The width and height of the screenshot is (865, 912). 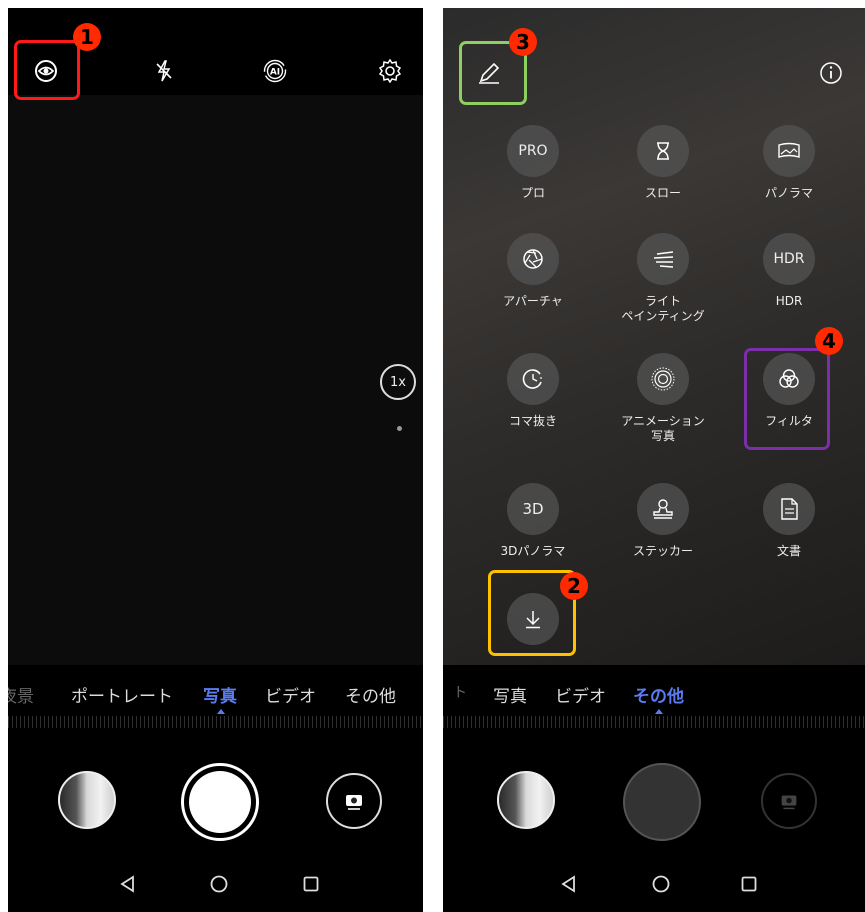 What do you see at coordinates (122, 694) in the screenshot?
I see `mode-portrait: ポートレート` at bounding box center [122, 694].